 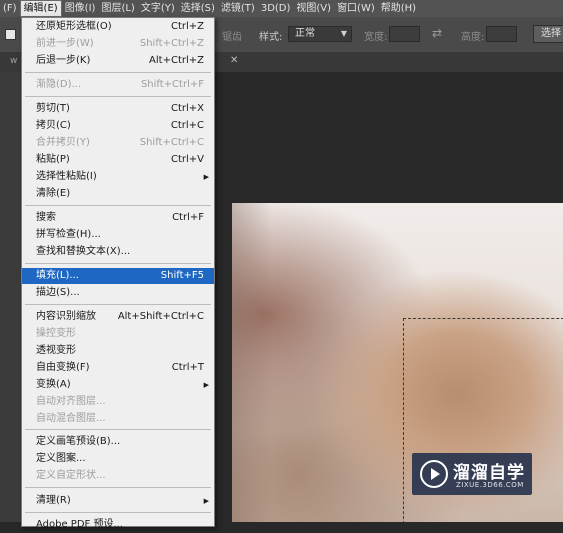 I want to click on menu-item-label: 合并拷贝(Y), so click(x=63, y=142).